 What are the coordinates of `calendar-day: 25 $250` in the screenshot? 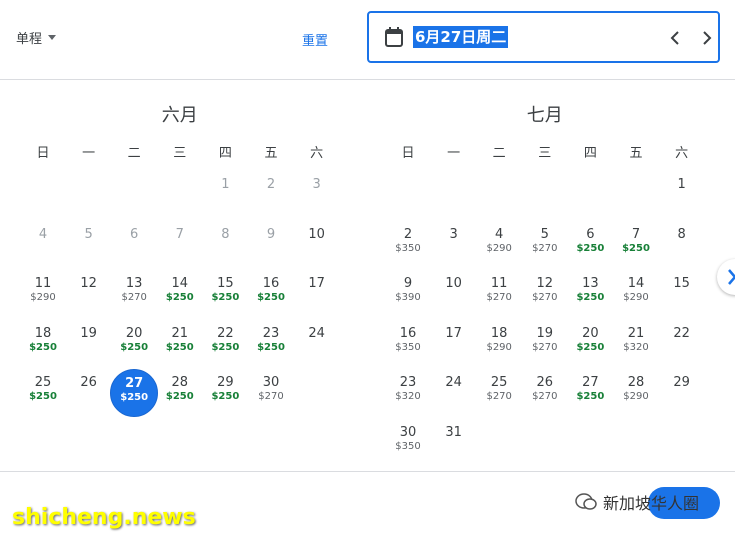 It's located at (43, 393).